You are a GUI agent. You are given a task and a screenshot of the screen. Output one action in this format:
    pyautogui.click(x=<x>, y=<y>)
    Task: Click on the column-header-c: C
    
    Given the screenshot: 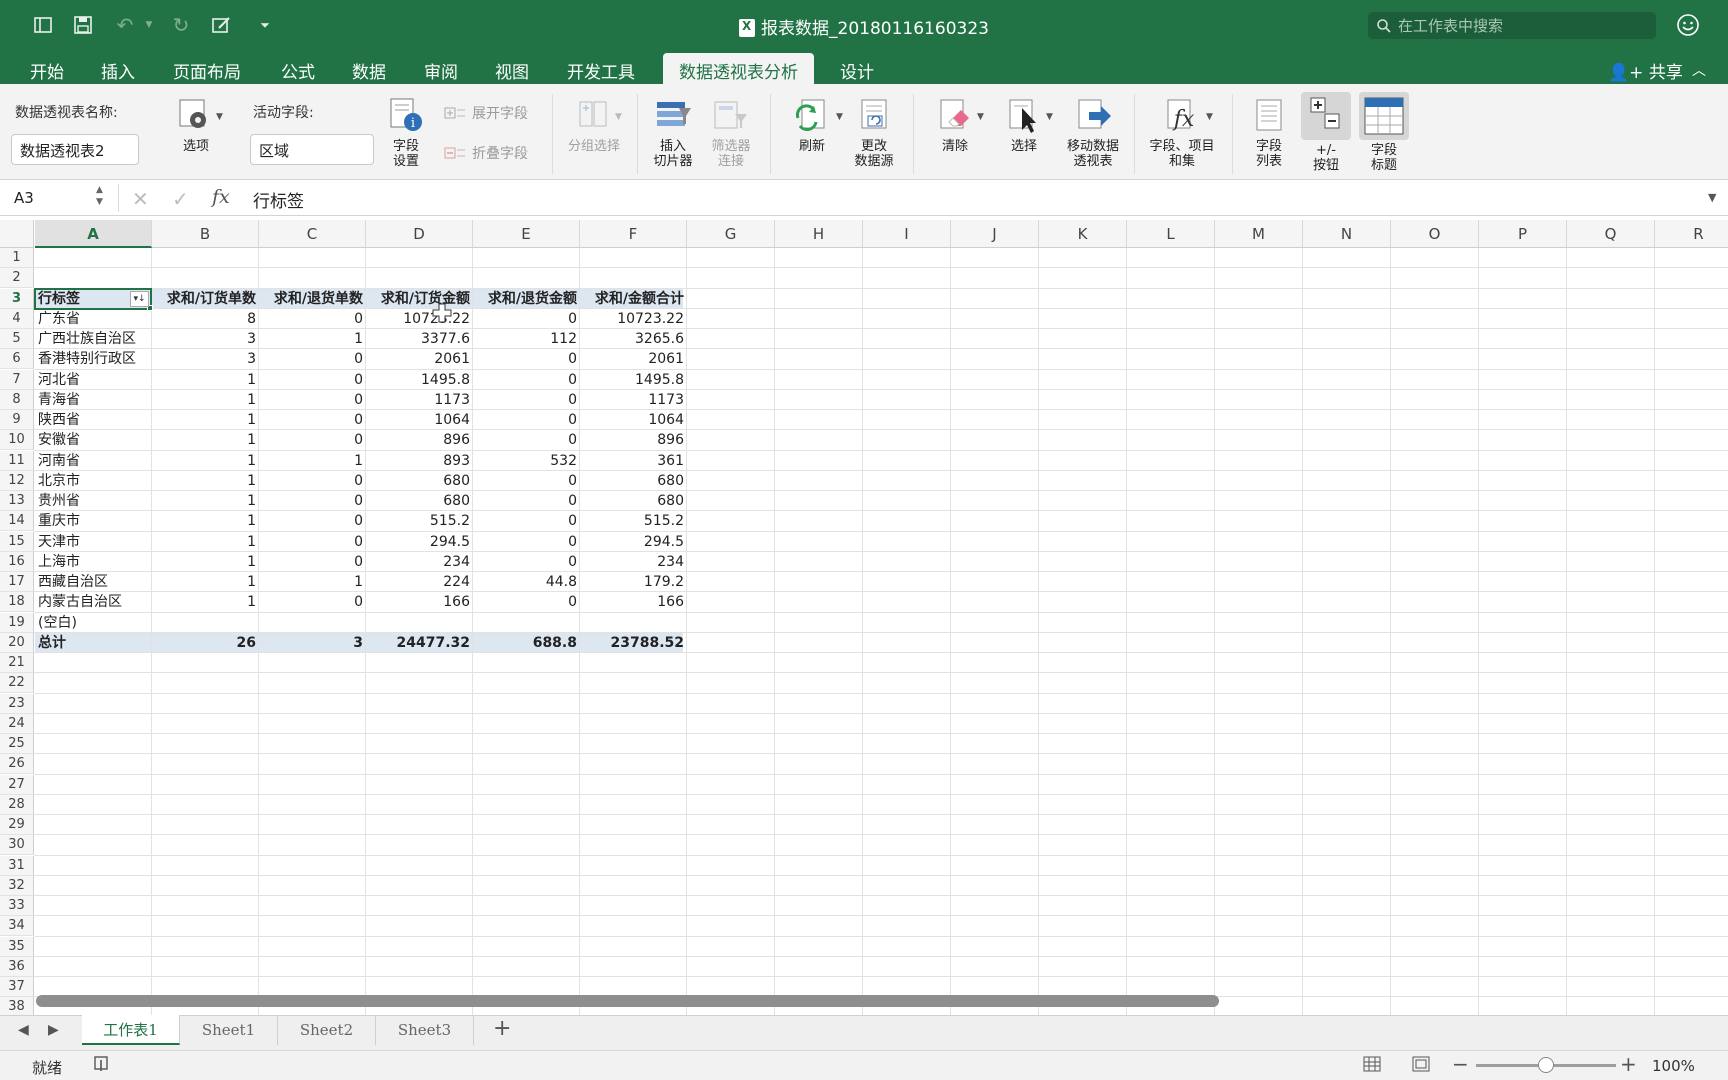 What is the action you would take?
    pyautogui.click(x=312, y=234)
    